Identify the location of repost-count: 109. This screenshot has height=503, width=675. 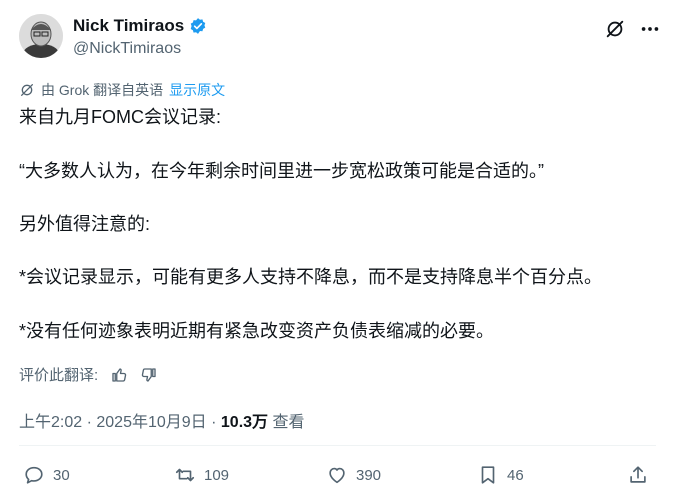
(217, 475).